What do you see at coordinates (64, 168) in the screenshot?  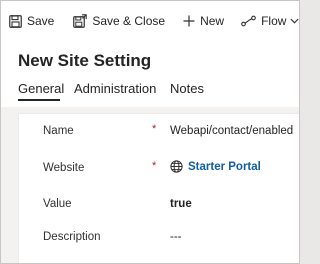 I see `website-label: Website` at bounding box center [64, 168].